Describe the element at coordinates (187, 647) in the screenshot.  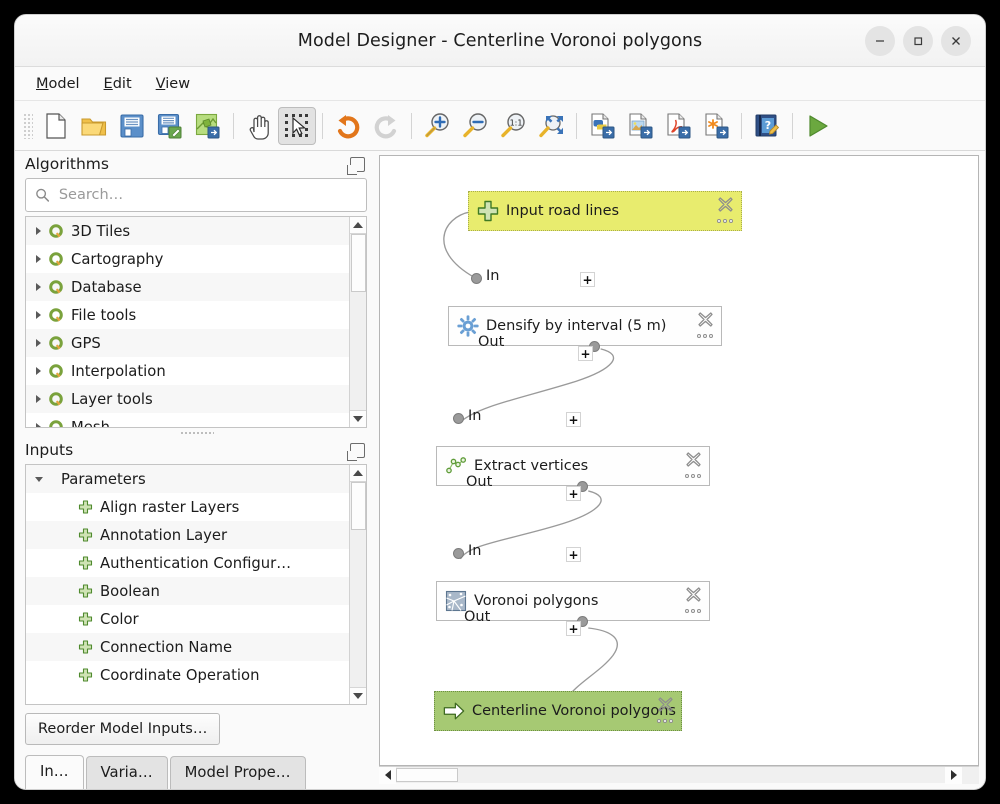
I see `input-parameter-row: Connection Name` at that location.